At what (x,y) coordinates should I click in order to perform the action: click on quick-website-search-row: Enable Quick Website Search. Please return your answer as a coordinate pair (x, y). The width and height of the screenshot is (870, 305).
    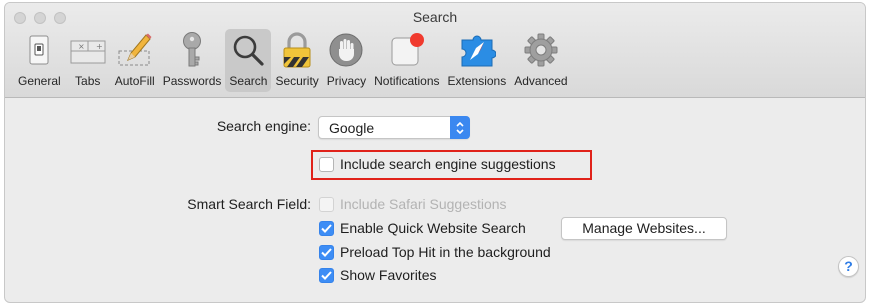
    Looking at the image, I should click on (422, 228).